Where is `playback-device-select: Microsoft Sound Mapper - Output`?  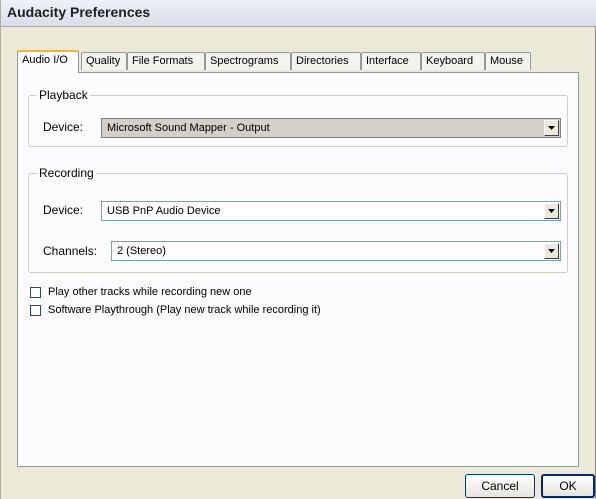 playback-device-select: Microsoft Sound Mapper - Output is located at coordinates (331, 128).